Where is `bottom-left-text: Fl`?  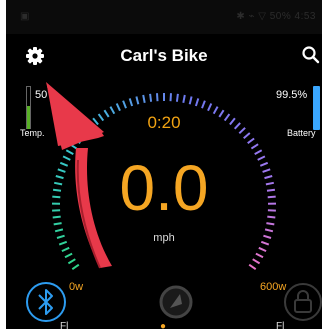 bottom-left-text: Fl is located at coordinates (64, 325).